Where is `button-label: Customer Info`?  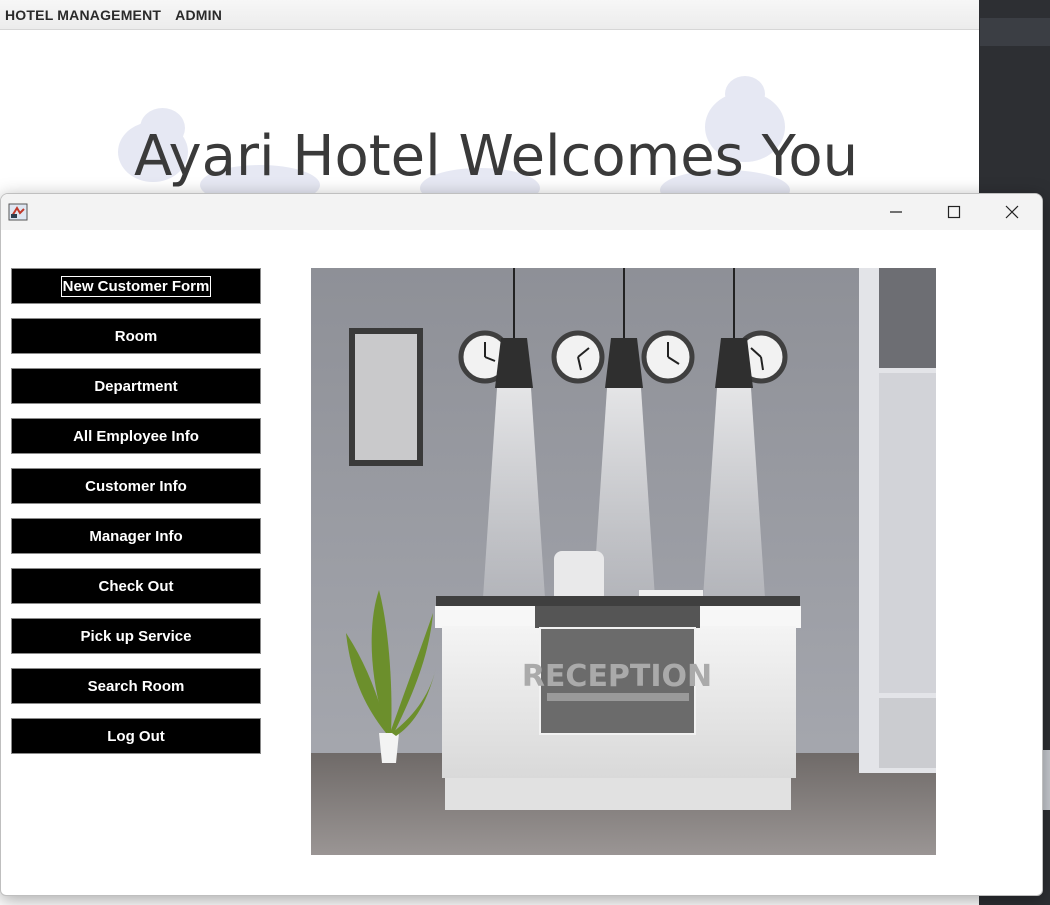 button-label: Customer Info is located at coordinates (136, 486).